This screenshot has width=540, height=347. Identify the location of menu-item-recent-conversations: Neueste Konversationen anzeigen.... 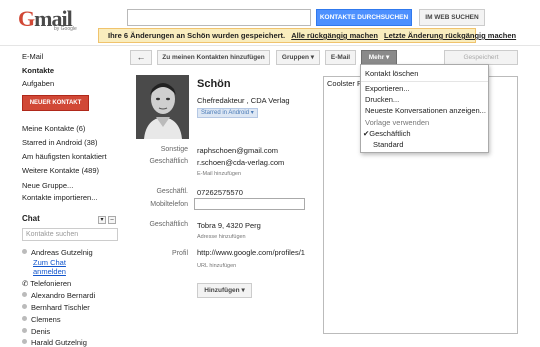
(425, 110).